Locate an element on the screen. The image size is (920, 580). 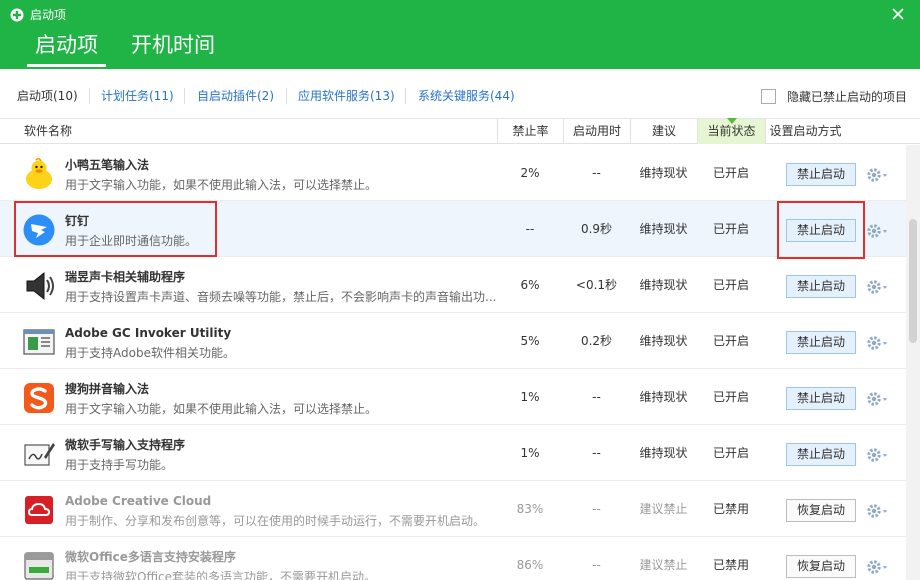
tab-startup-items: 启动项 is located at coordinates (66, 48).